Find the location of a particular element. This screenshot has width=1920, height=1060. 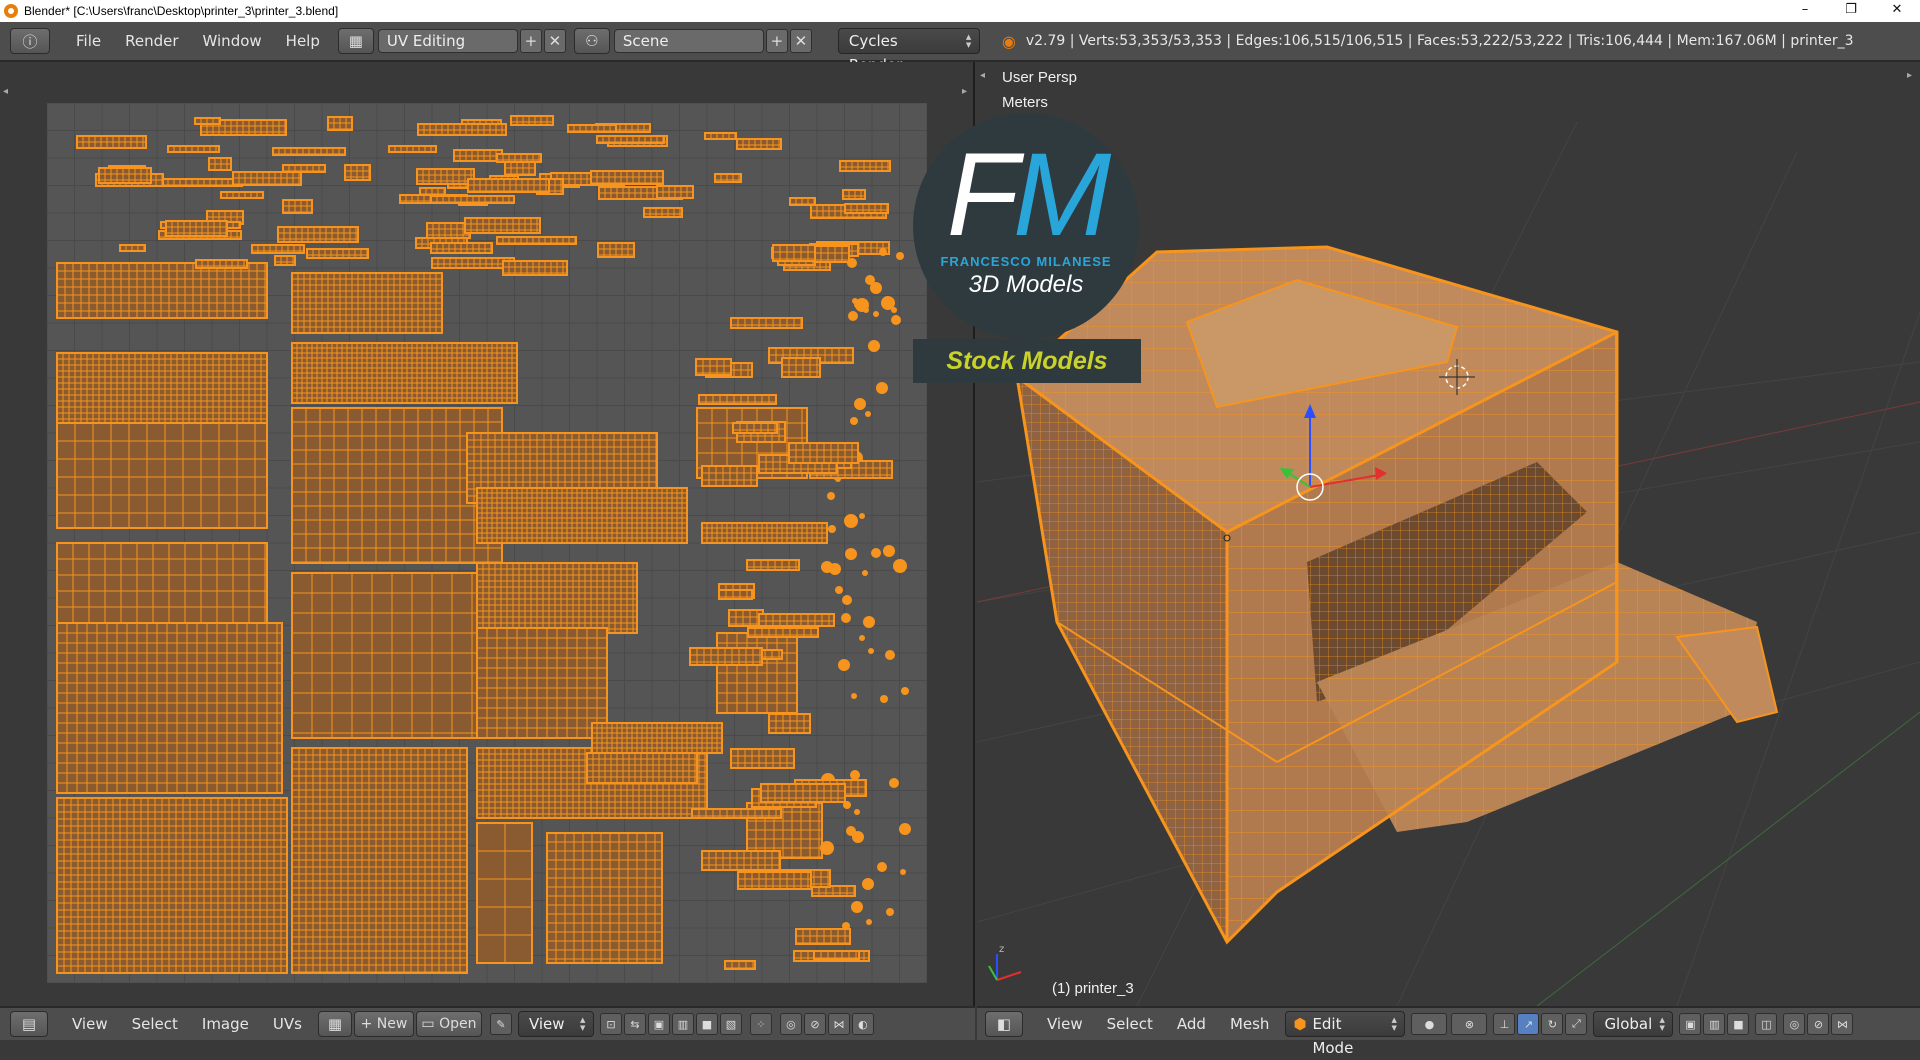

add-layout-button: + is located at coordinates (530, 41).